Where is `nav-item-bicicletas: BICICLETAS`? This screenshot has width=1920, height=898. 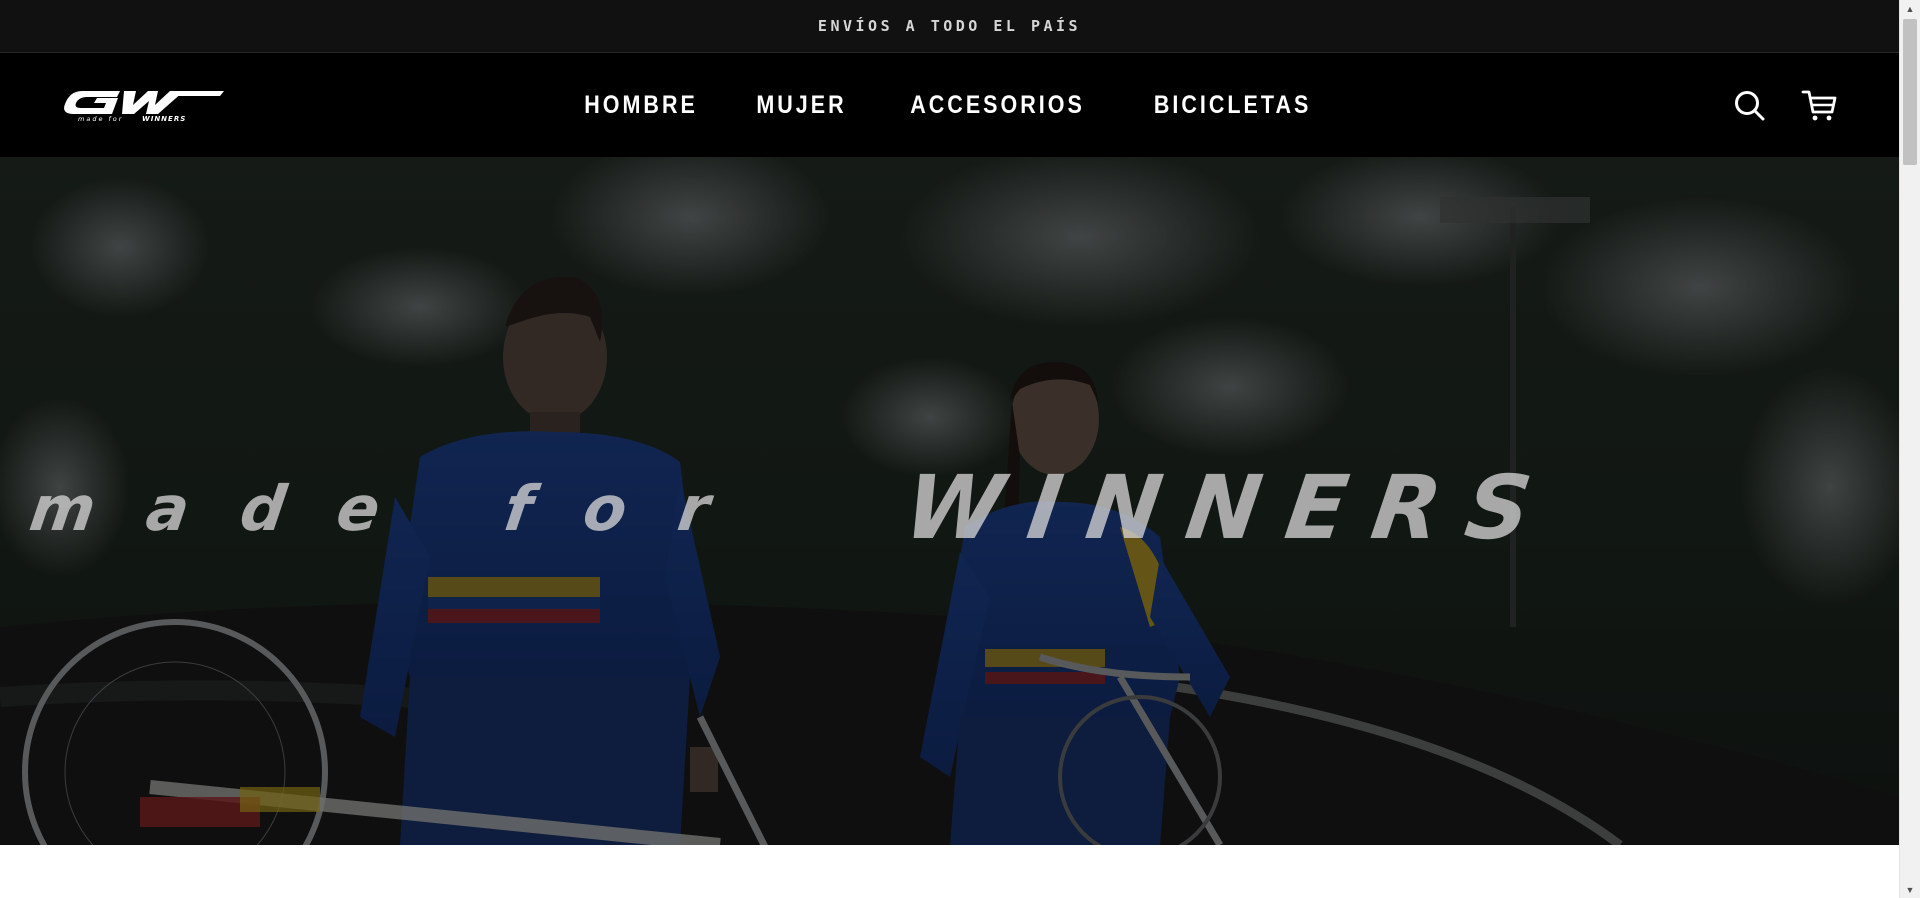 nav-item-bicicletas: BICICLETAS is located at coordinates (1233, 105).